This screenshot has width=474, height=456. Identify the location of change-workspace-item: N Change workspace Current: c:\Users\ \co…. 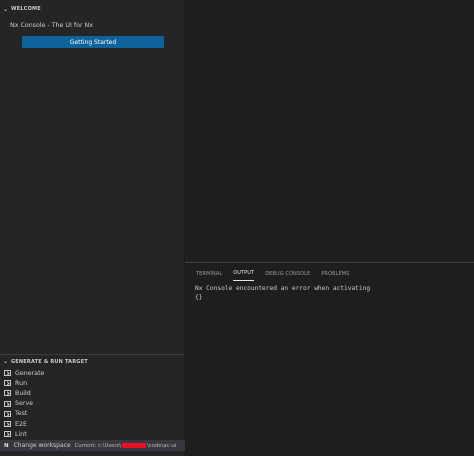
(92, 446).